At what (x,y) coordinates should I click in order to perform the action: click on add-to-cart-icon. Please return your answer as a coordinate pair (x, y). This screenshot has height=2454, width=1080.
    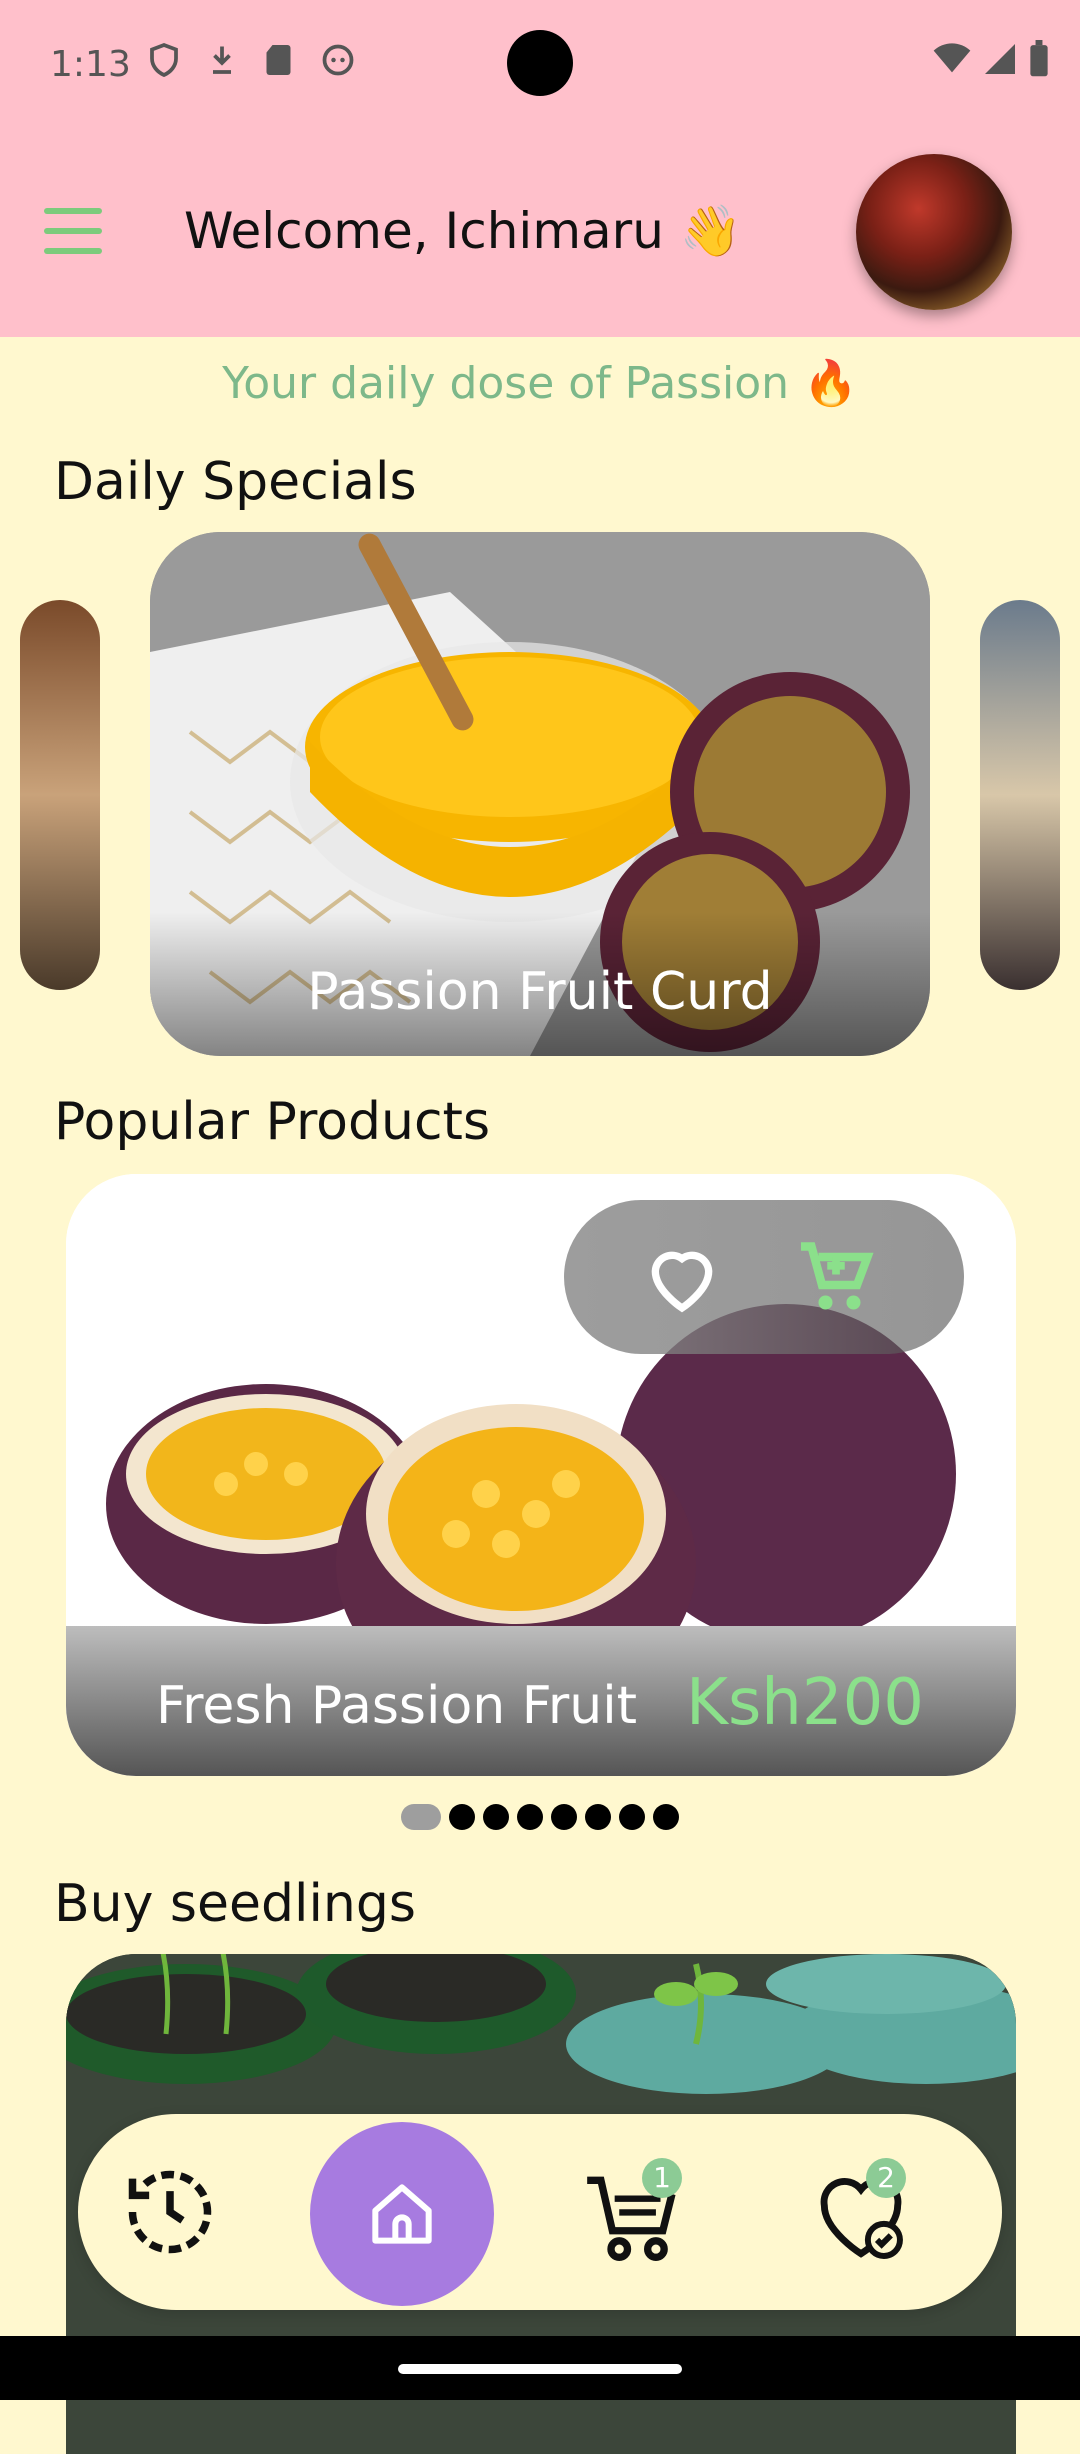
    Looking at the image, I should click on (836, 1278).